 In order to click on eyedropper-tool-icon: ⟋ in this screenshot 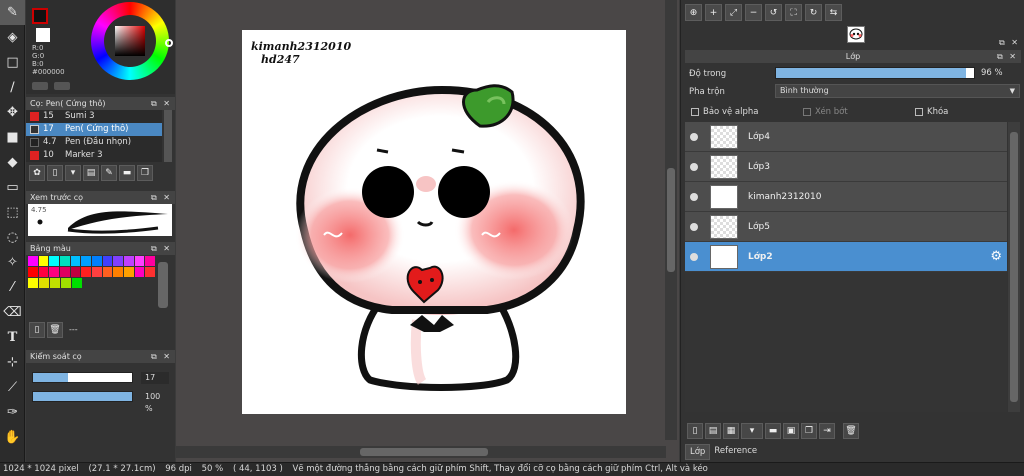, I will do `click(12, 387)`.